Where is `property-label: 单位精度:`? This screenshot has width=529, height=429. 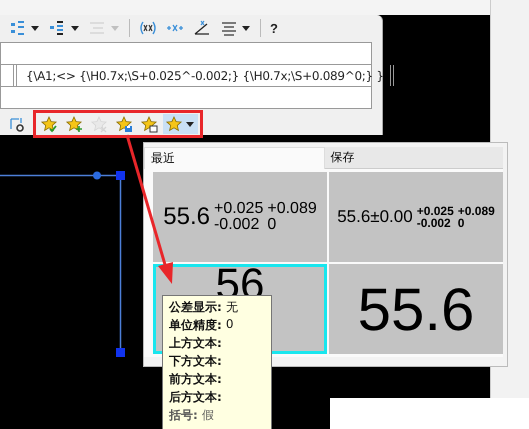
property-label: 单位精度: is located at coordinates (195, 325).